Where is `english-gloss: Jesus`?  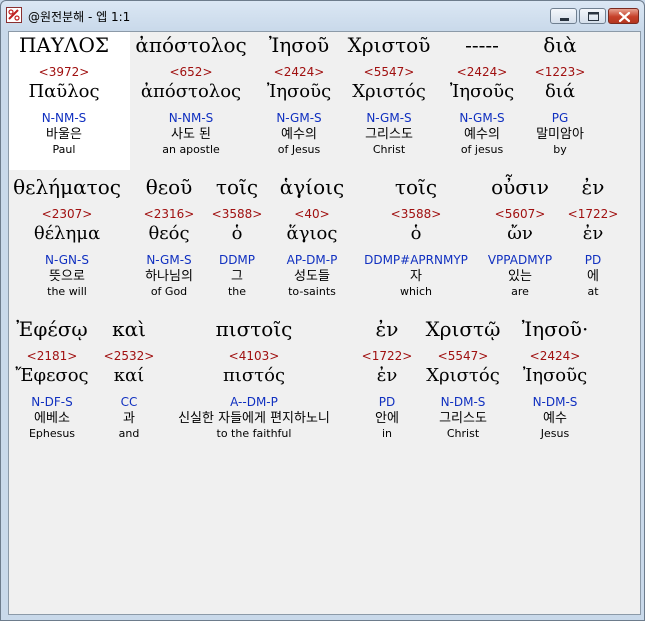
english-gloss: Jesus is located at coordinates (555, 433).